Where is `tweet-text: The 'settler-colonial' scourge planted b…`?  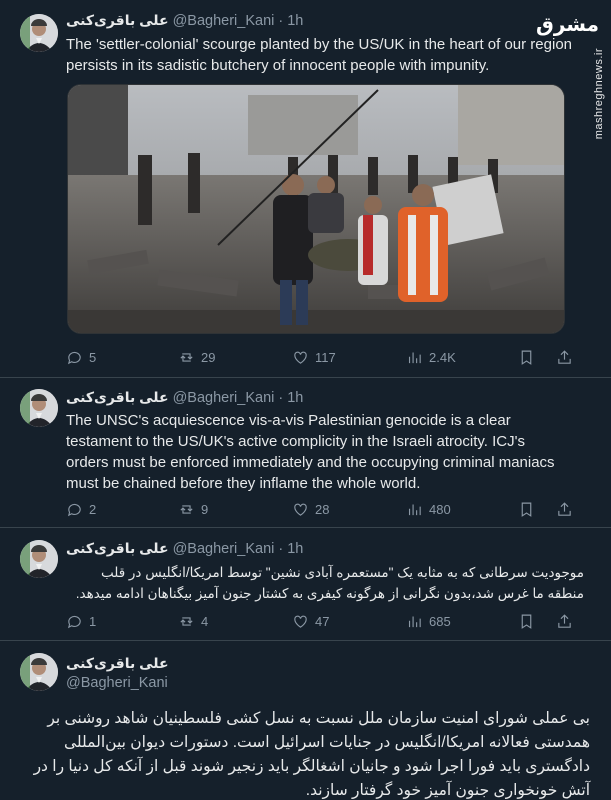 tweet-text: The 'settler-colonial' scourge planted b… is located at coordinates (319, 55).